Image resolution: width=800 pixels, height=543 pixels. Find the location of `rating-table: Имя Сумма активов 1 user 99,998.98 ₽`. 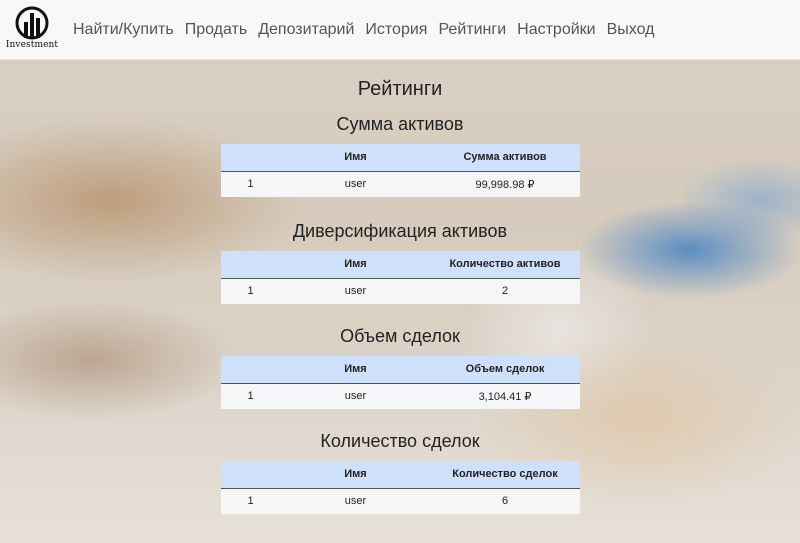

rating-table: Имя Сумма активов 1 user 99,998.98 ₽ is located at coordinates (400, 170).